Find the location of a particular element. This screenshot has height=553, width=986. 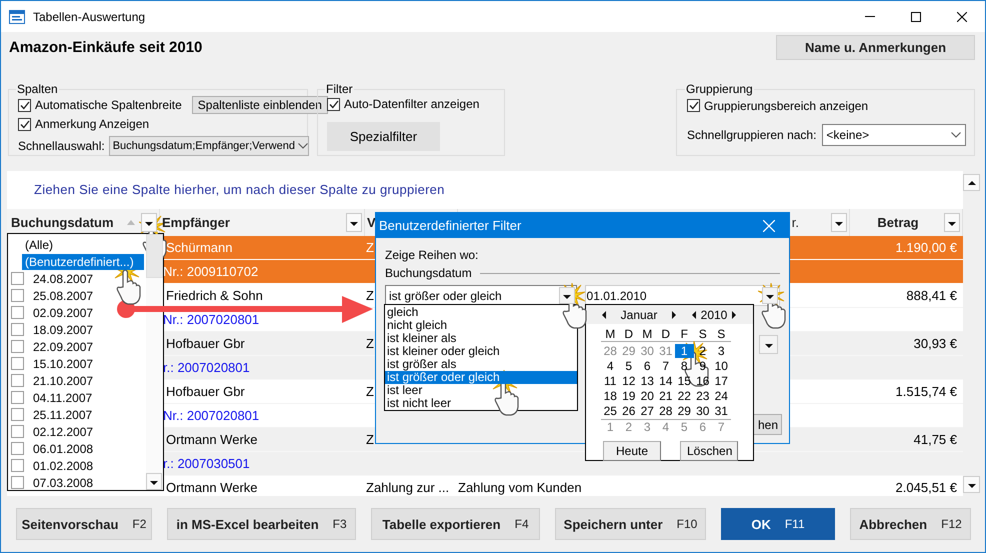

window-title: Tabellen-Auswertung is located at coordinates (89, 17).